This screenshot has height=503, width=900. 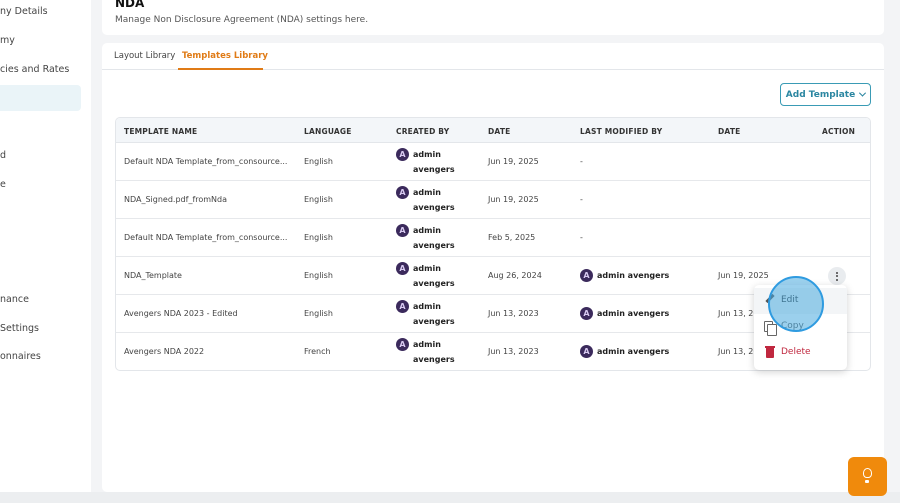 I want to click on template-language: French, so click(x=317, y=351).